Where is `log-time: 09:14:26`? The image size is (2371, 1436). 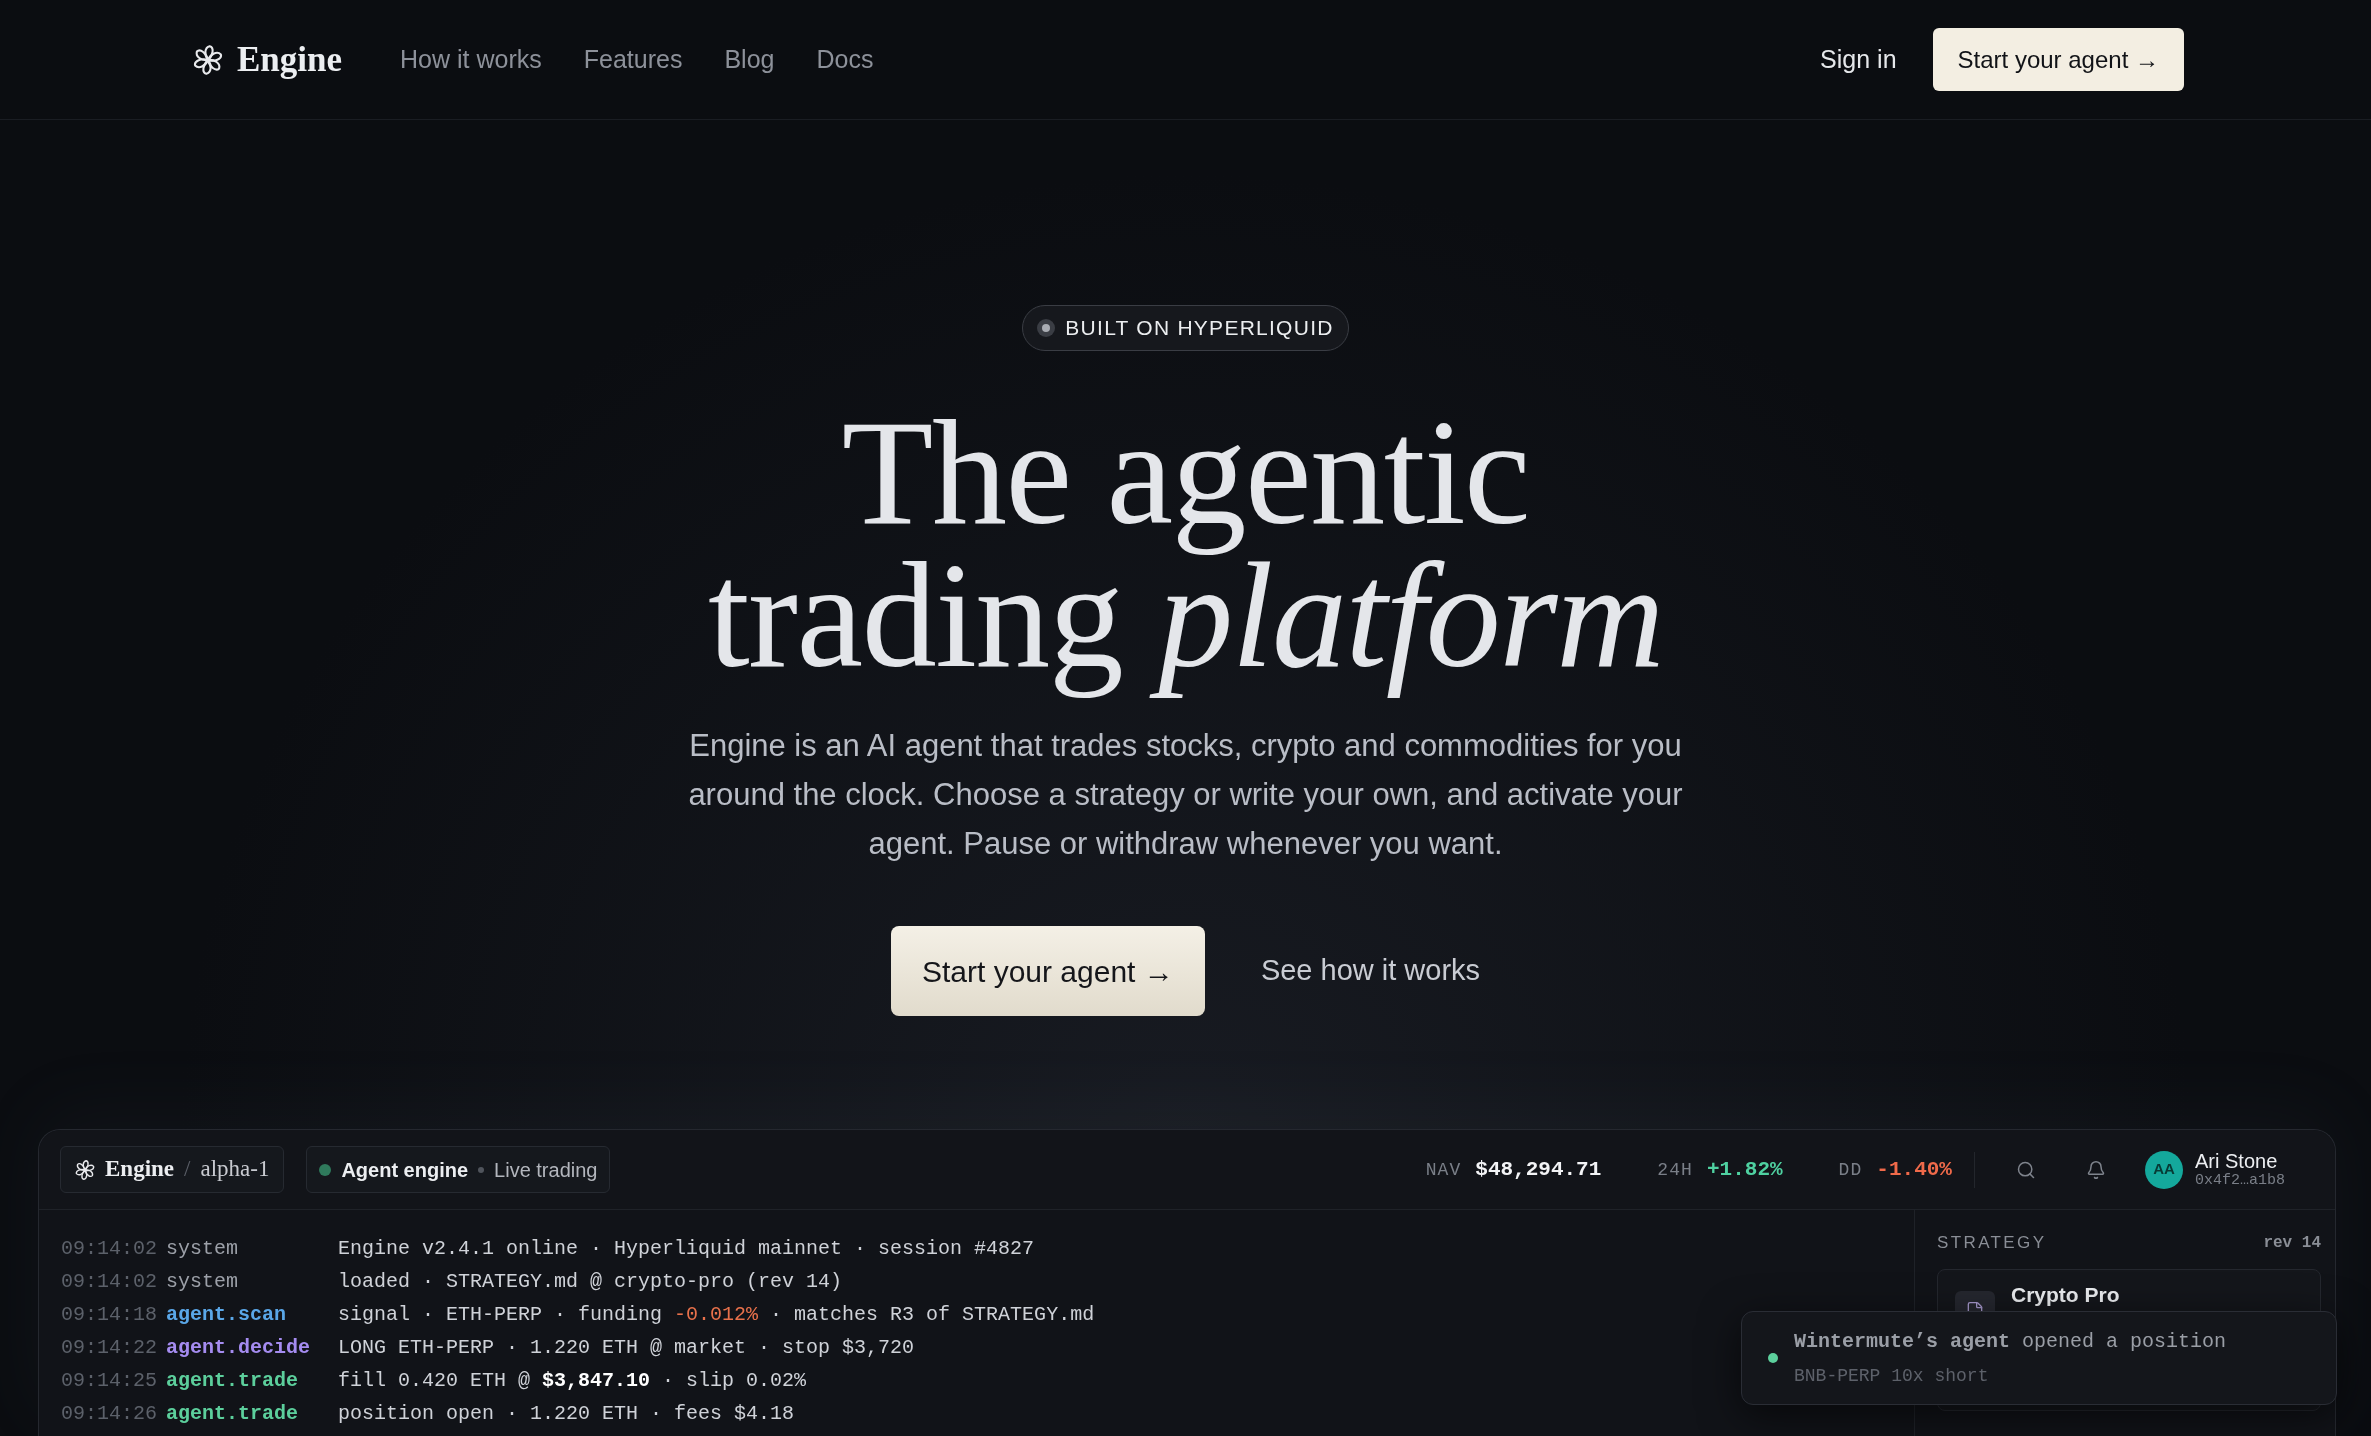 log-time: 09:14:26 is located at coordinates (109, 1414).